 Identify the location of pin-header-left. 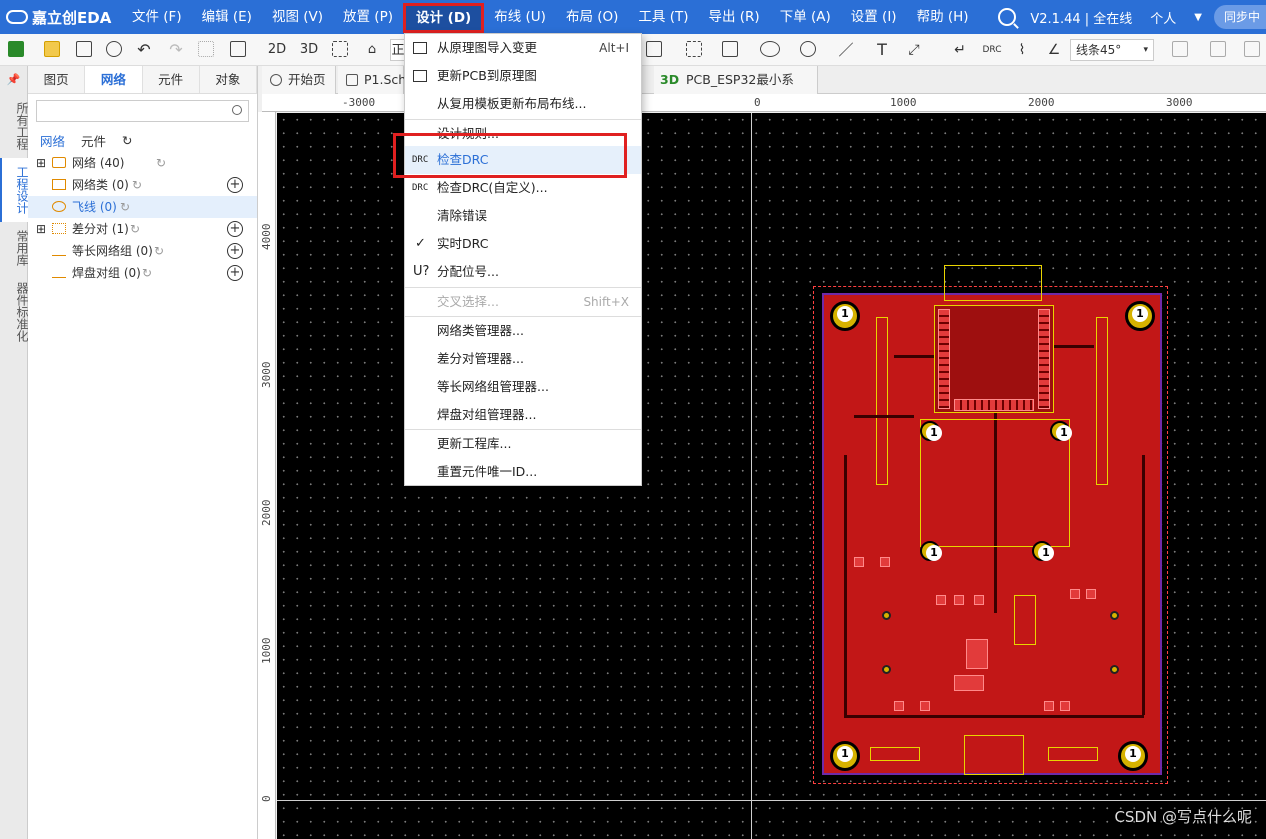
(882, 401).